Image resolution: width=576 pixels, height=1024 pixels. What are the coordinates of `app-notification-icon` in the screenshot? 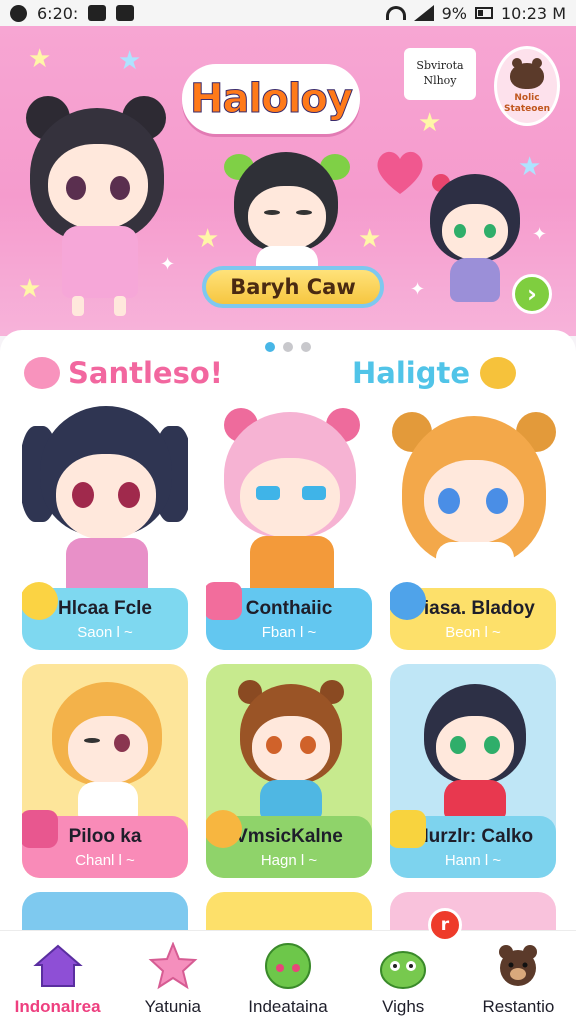 It's located at (18, 13).